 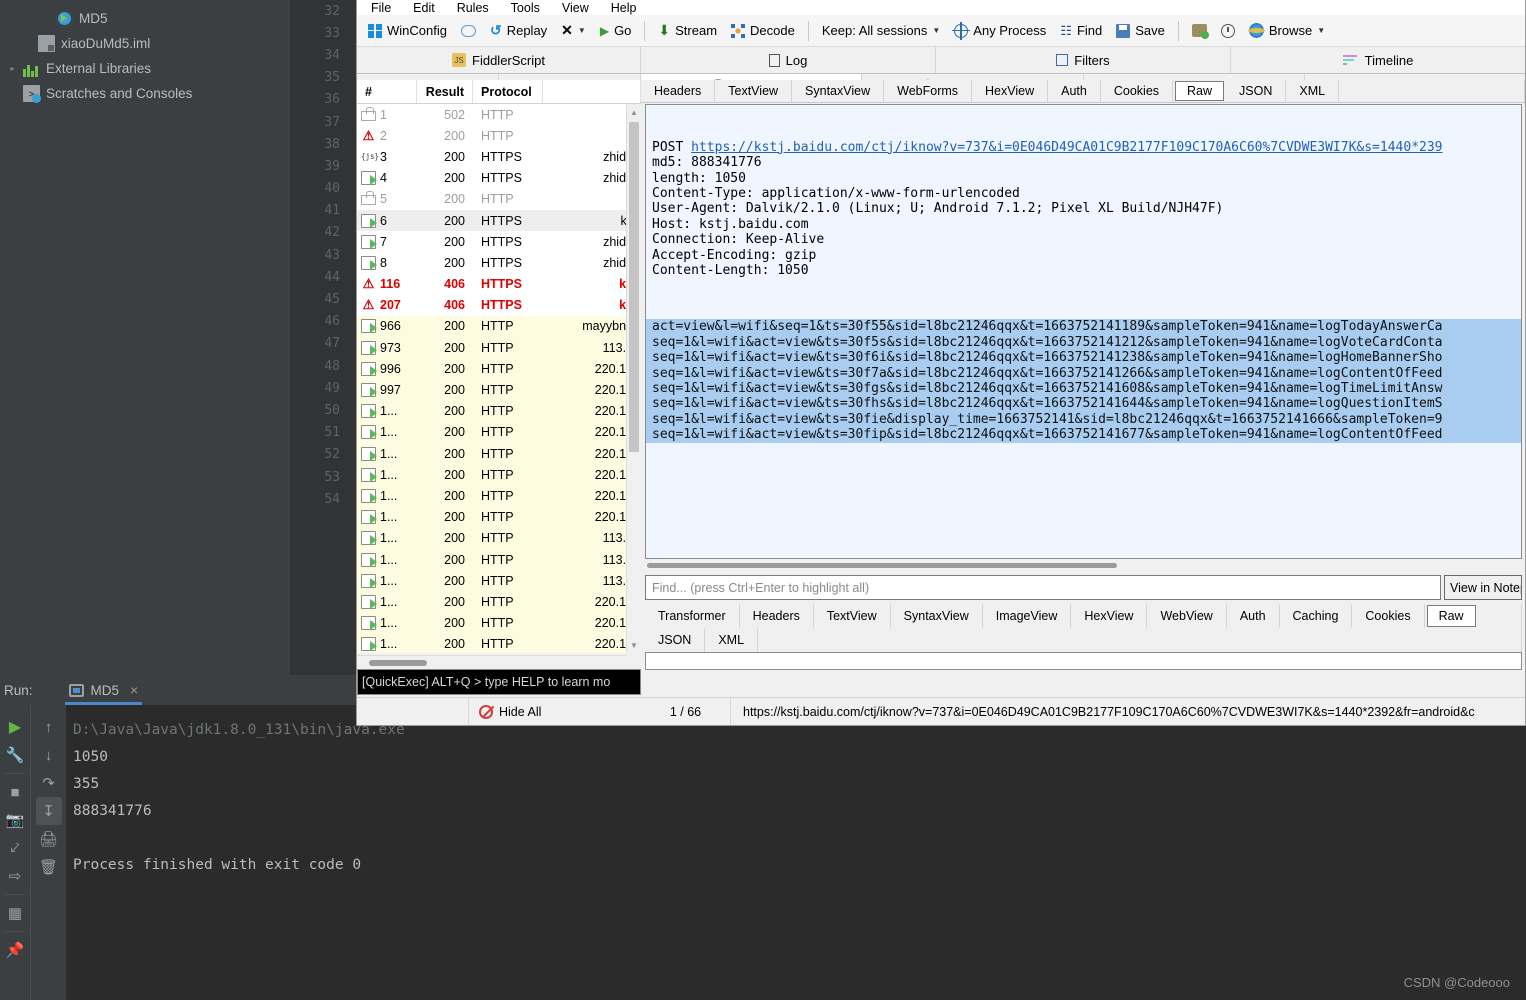 What do you see at coordinates (499, 220) in the screenshot?
I see `table-row: 6200HTTPSks` at bounding box center [499, 220].